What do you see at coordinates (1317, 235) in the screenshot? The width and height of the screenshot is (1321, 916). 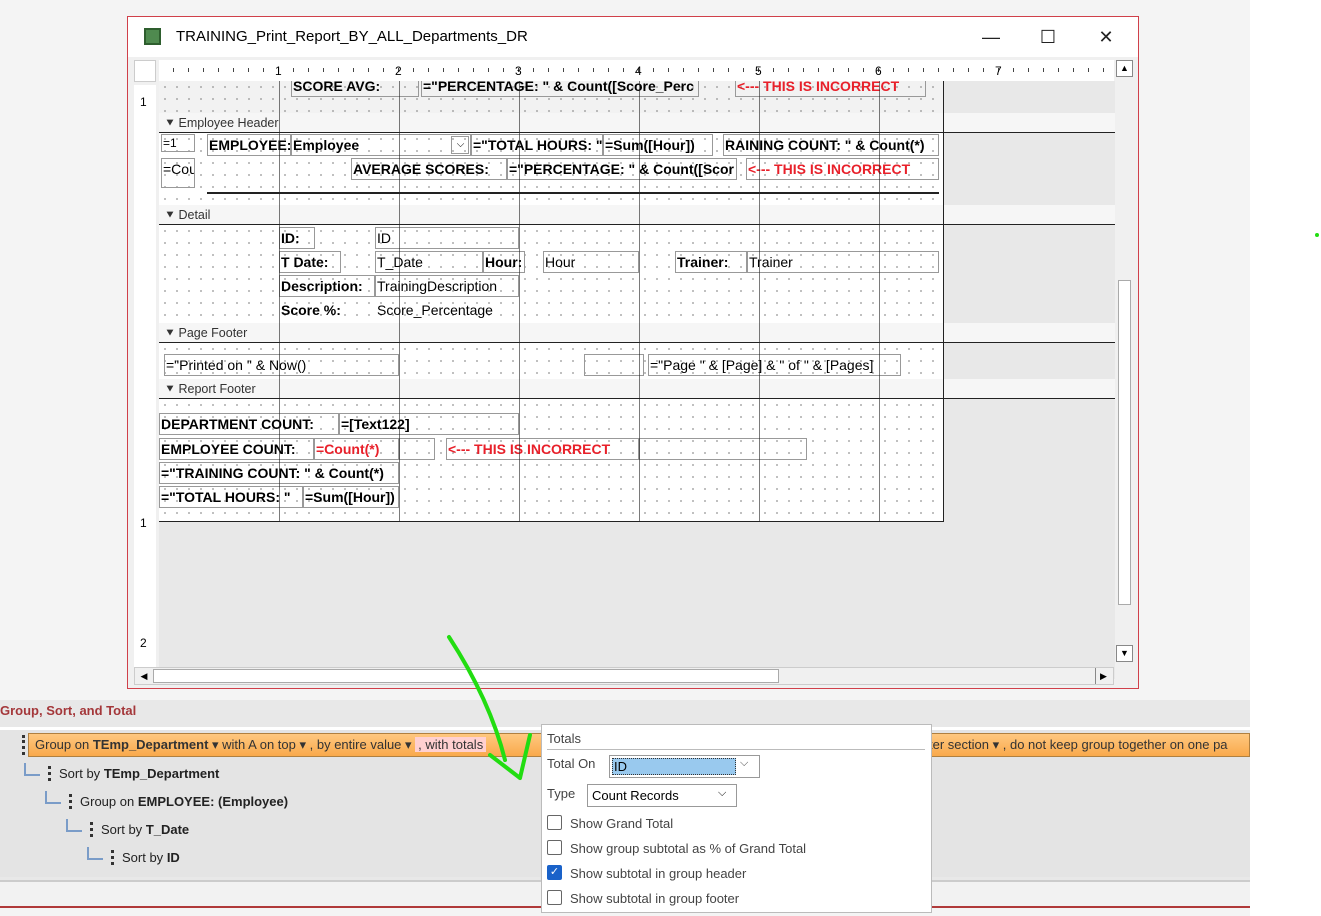 I see `green-dot` at bounding box center [1317, 235].